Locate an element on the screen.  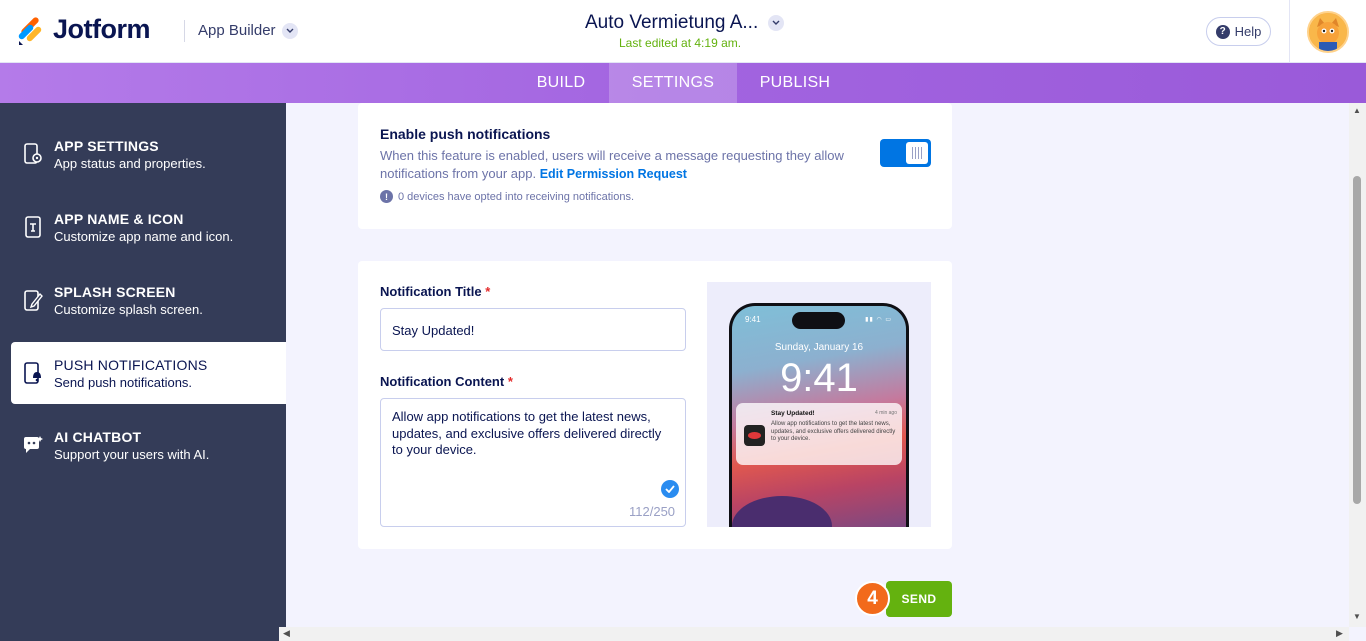
send-button: SEND is located at coordinates (919, 599).